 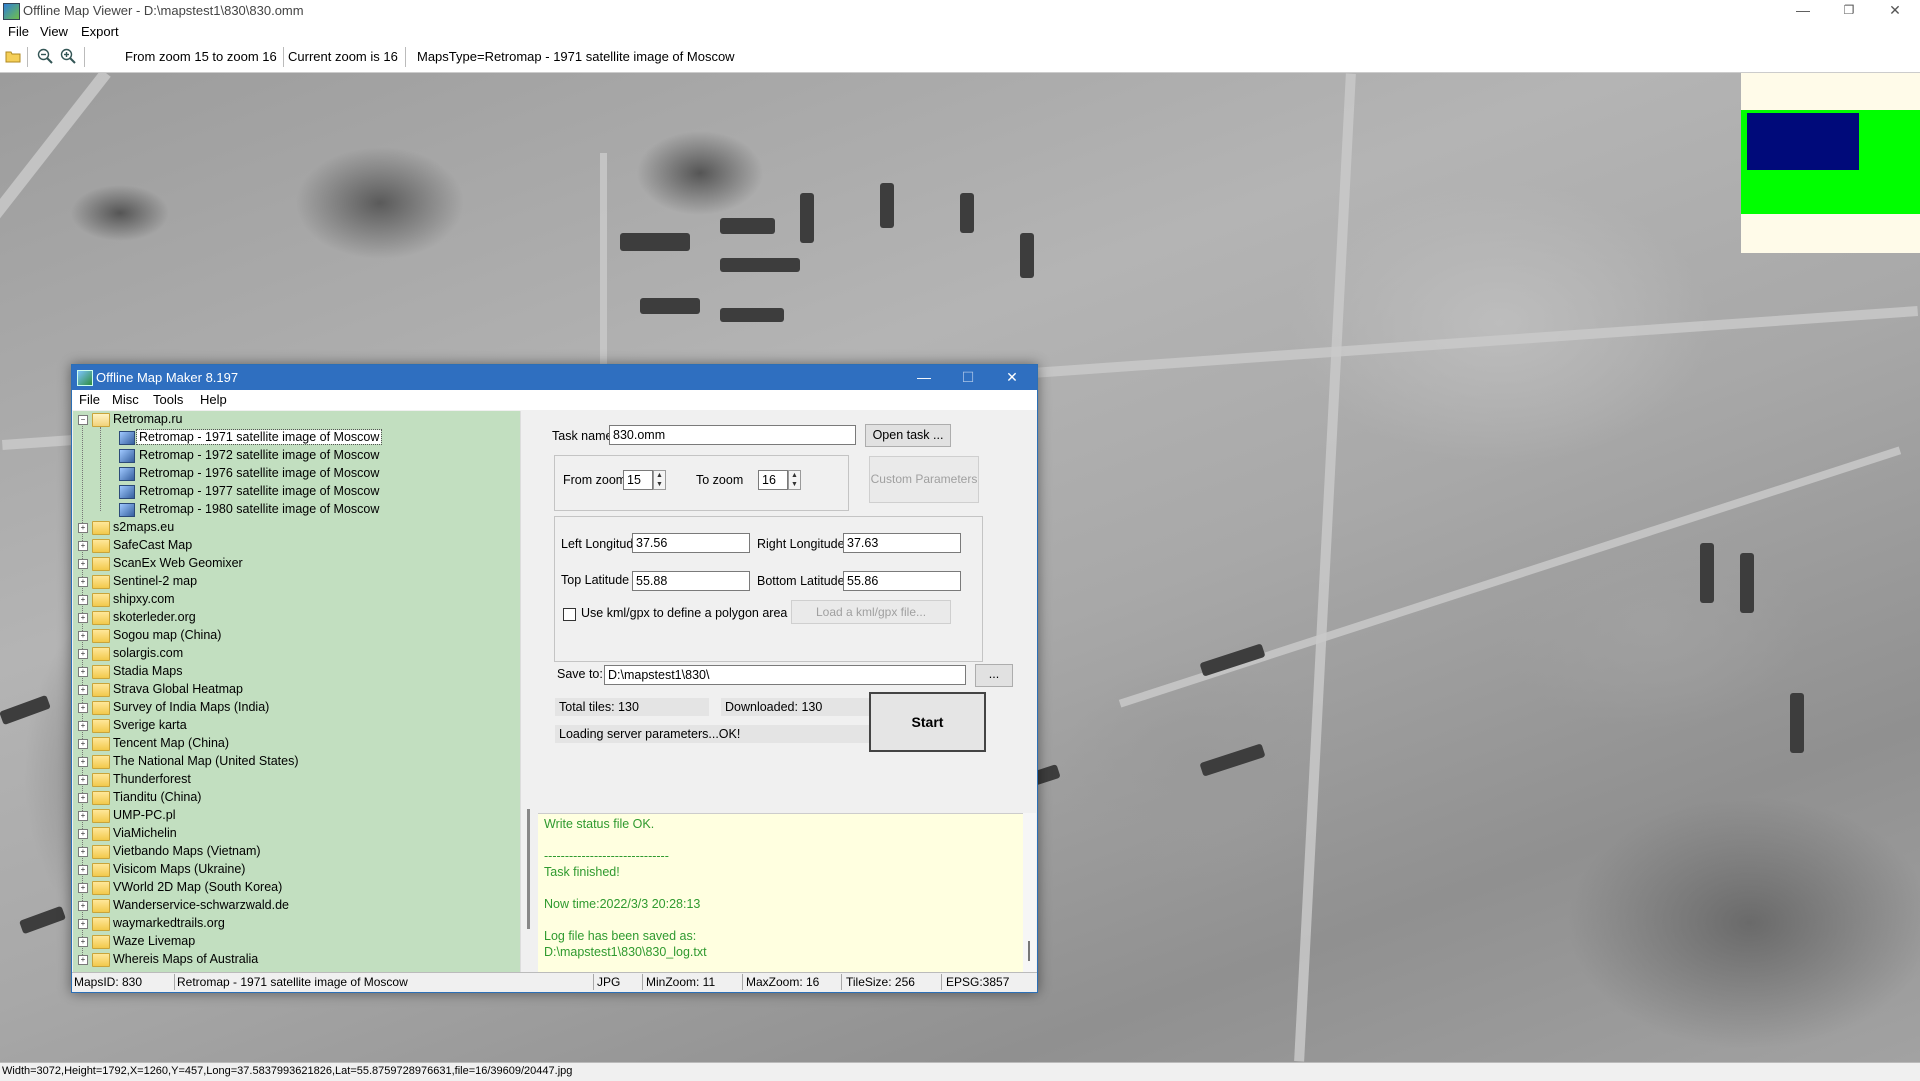 What do you see at coordinates (89, 399) in the screenshot?
I see `dialog-menu-file: File` at bounding box center [89, 399].